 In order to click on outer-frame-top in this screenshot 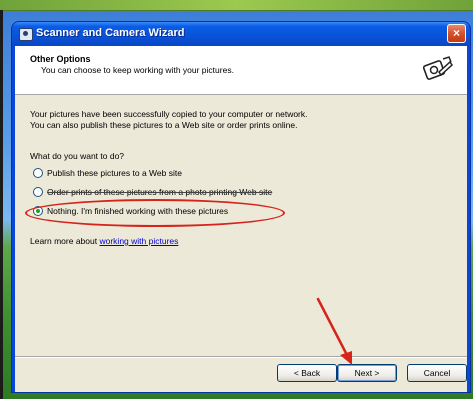, I will do `click(236, 5)`.